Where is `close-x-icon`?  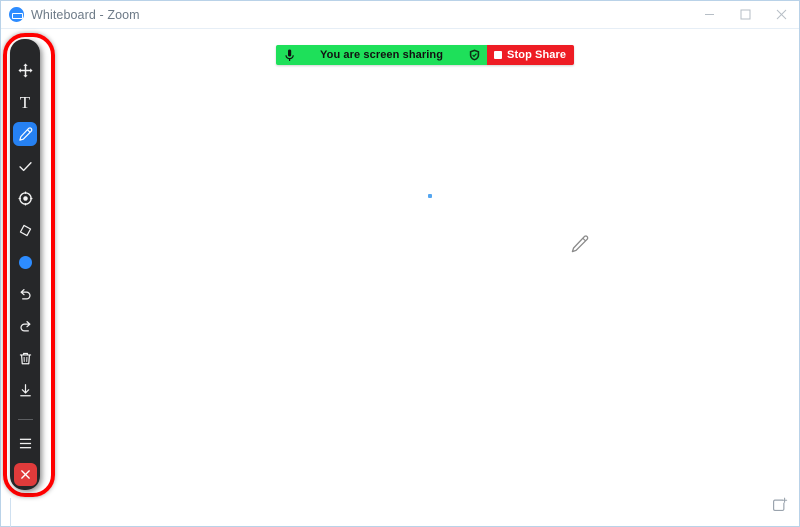 close-x-icon is located at coordinates (25, 474).